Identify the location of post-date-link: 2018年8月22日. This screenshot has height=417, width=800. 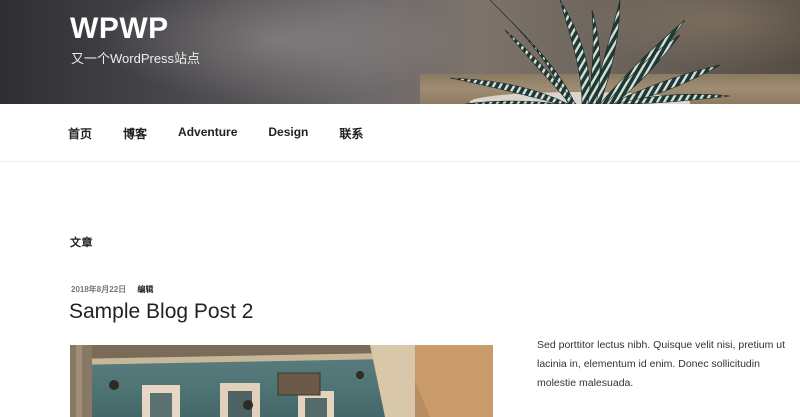
(98, 289).